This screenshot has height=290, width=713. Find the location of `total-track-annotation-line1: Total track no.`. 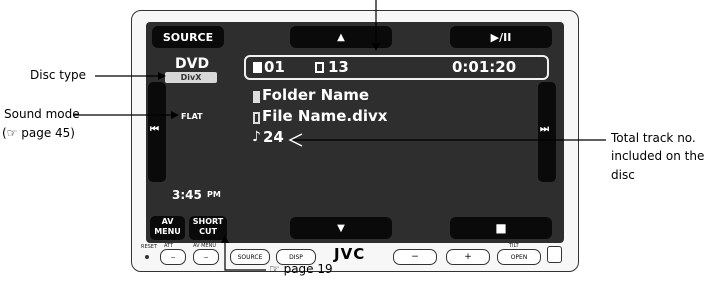

total-track-annotation-line1: Total track no. is located at coordinates (653, 138).